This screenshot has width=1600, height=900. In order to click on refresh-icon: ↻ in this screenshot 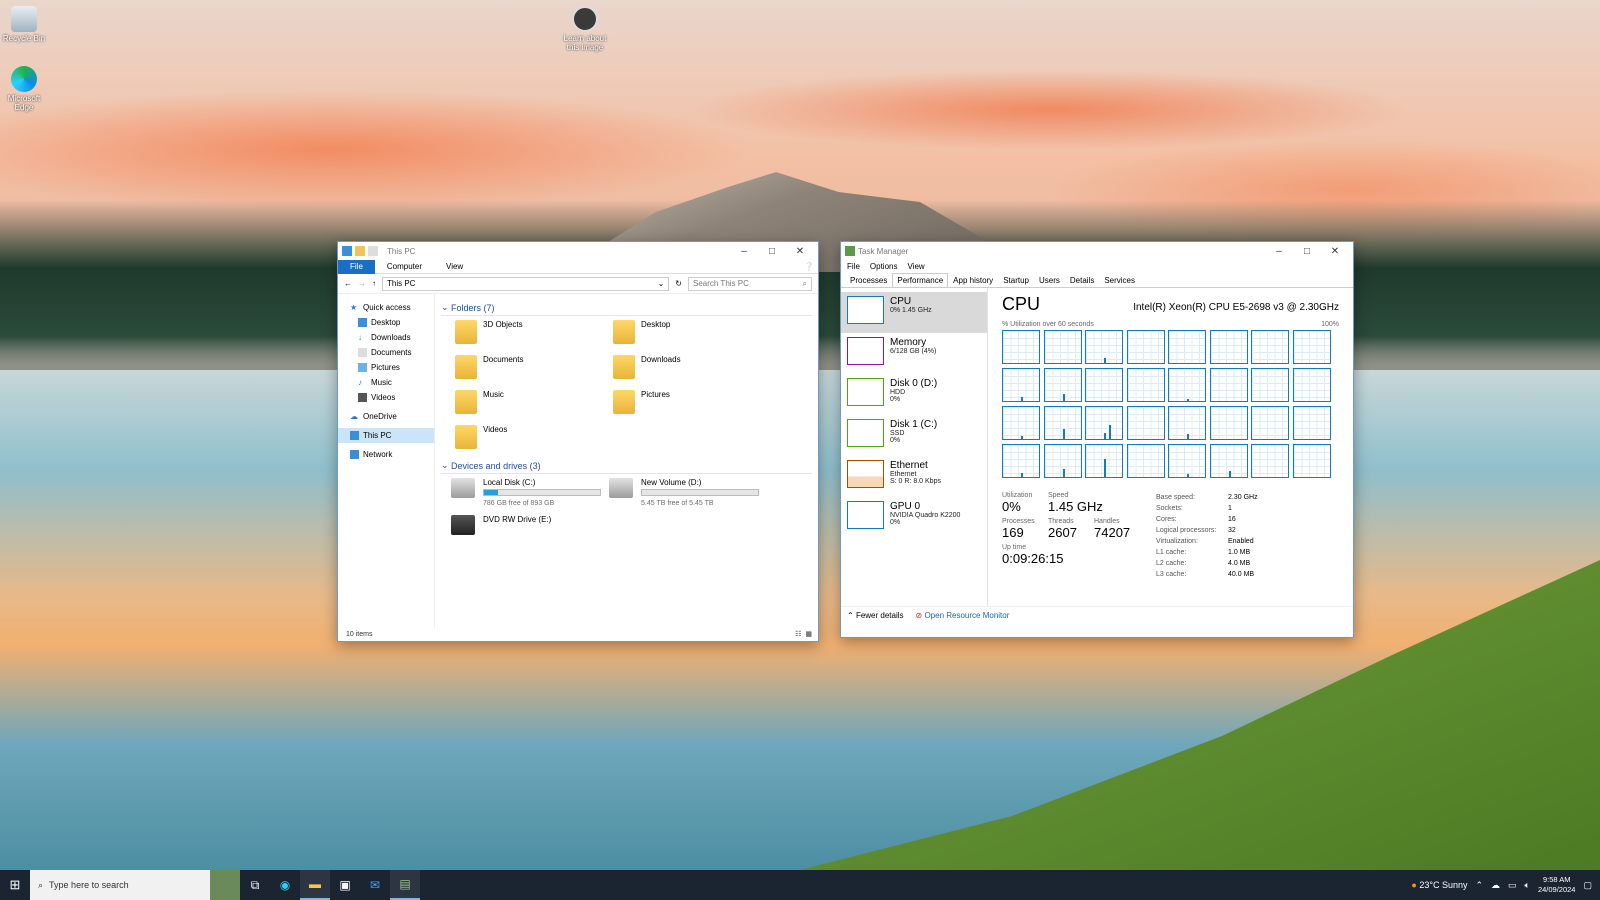, I will do `click(678, 283)`.